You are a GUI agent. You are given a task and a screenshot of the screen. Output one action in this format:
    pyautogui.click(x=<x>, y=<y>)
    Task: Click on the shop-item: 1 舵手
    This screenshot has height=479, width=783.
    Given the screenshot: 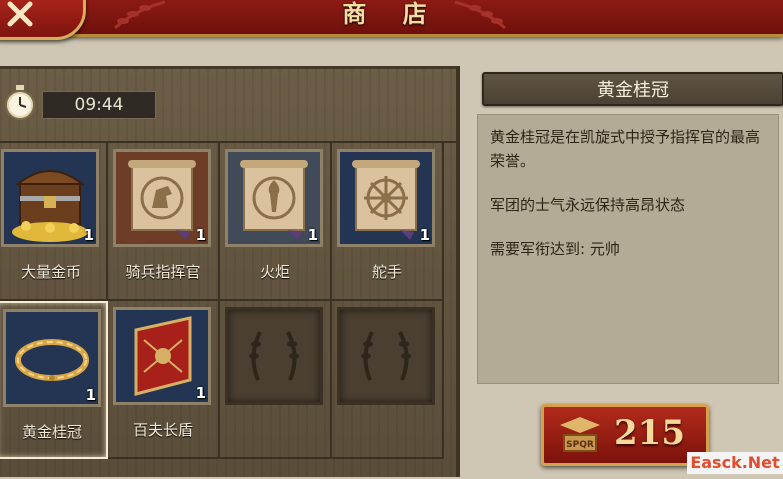 What is the action you would take?
    pyautogui.click(x=388, y=222)
    